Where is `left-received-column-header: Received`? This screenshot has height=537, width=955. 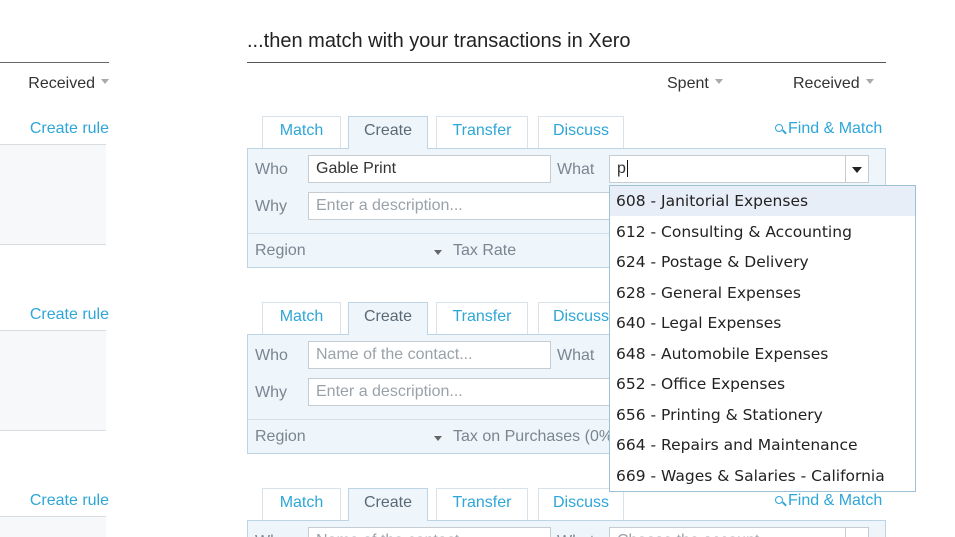 left-received-column-header: Received is located at coordinates (54, 84).